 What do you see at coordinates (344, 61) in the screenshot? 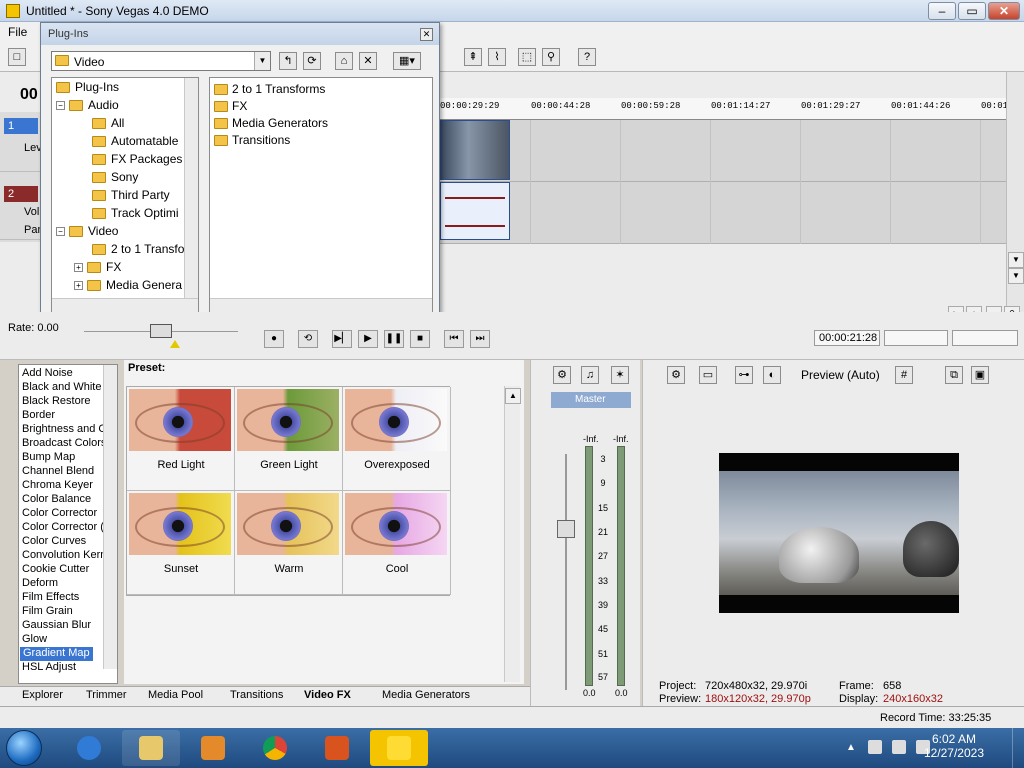
I see `add-plugin-icon: ⌂` at bounding box center [344, 61].